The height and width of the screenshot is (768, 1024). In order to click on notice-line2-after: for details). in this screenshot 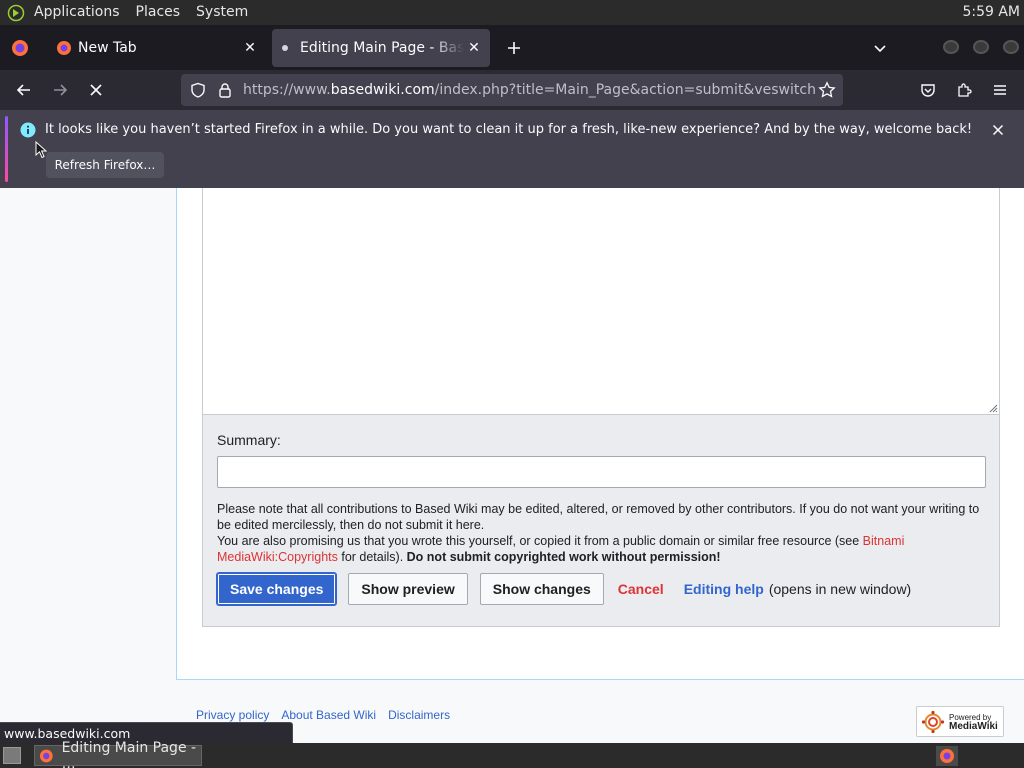, I will do `click(372, 557)`.